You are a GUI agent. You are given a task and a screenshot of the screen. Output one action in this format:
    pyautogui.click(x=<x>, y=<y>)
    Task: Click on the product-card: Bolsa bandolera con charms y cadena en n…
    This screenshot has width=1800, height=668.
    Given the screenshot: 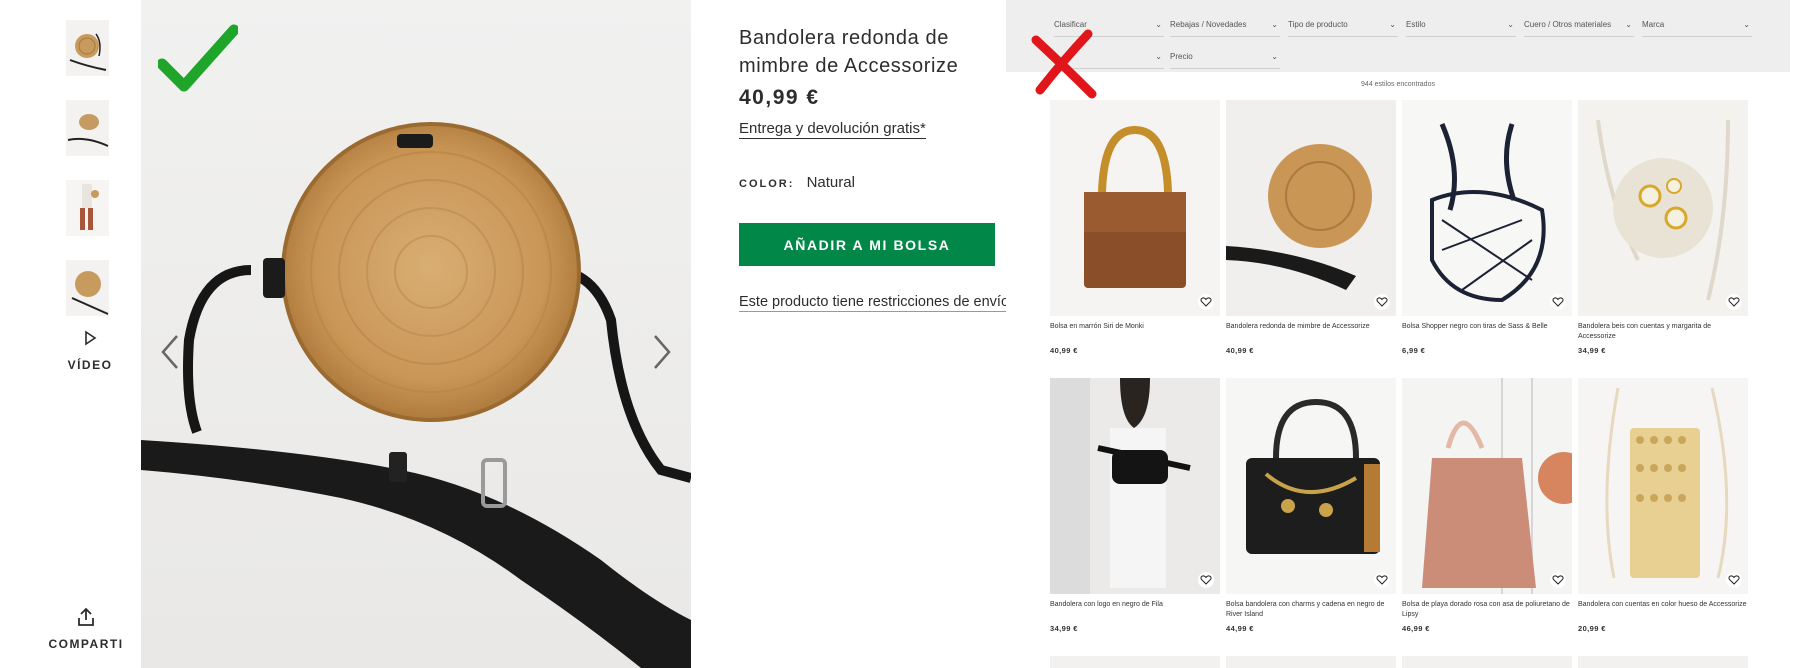 What is the action you would take?
    pyautogui.click(x=1311, y=505)
    